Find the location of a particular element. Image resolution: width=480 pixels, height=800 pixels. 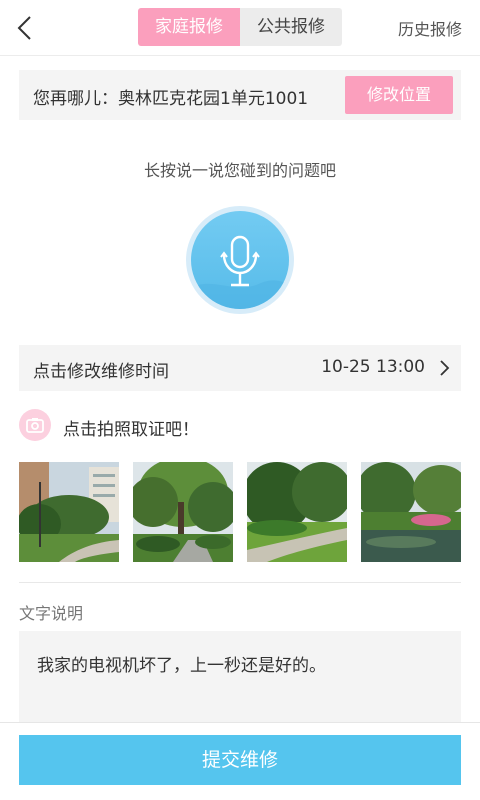

voice-hint: 长按说一说您碰到的问题吧 is located at coordinates (239, 170).